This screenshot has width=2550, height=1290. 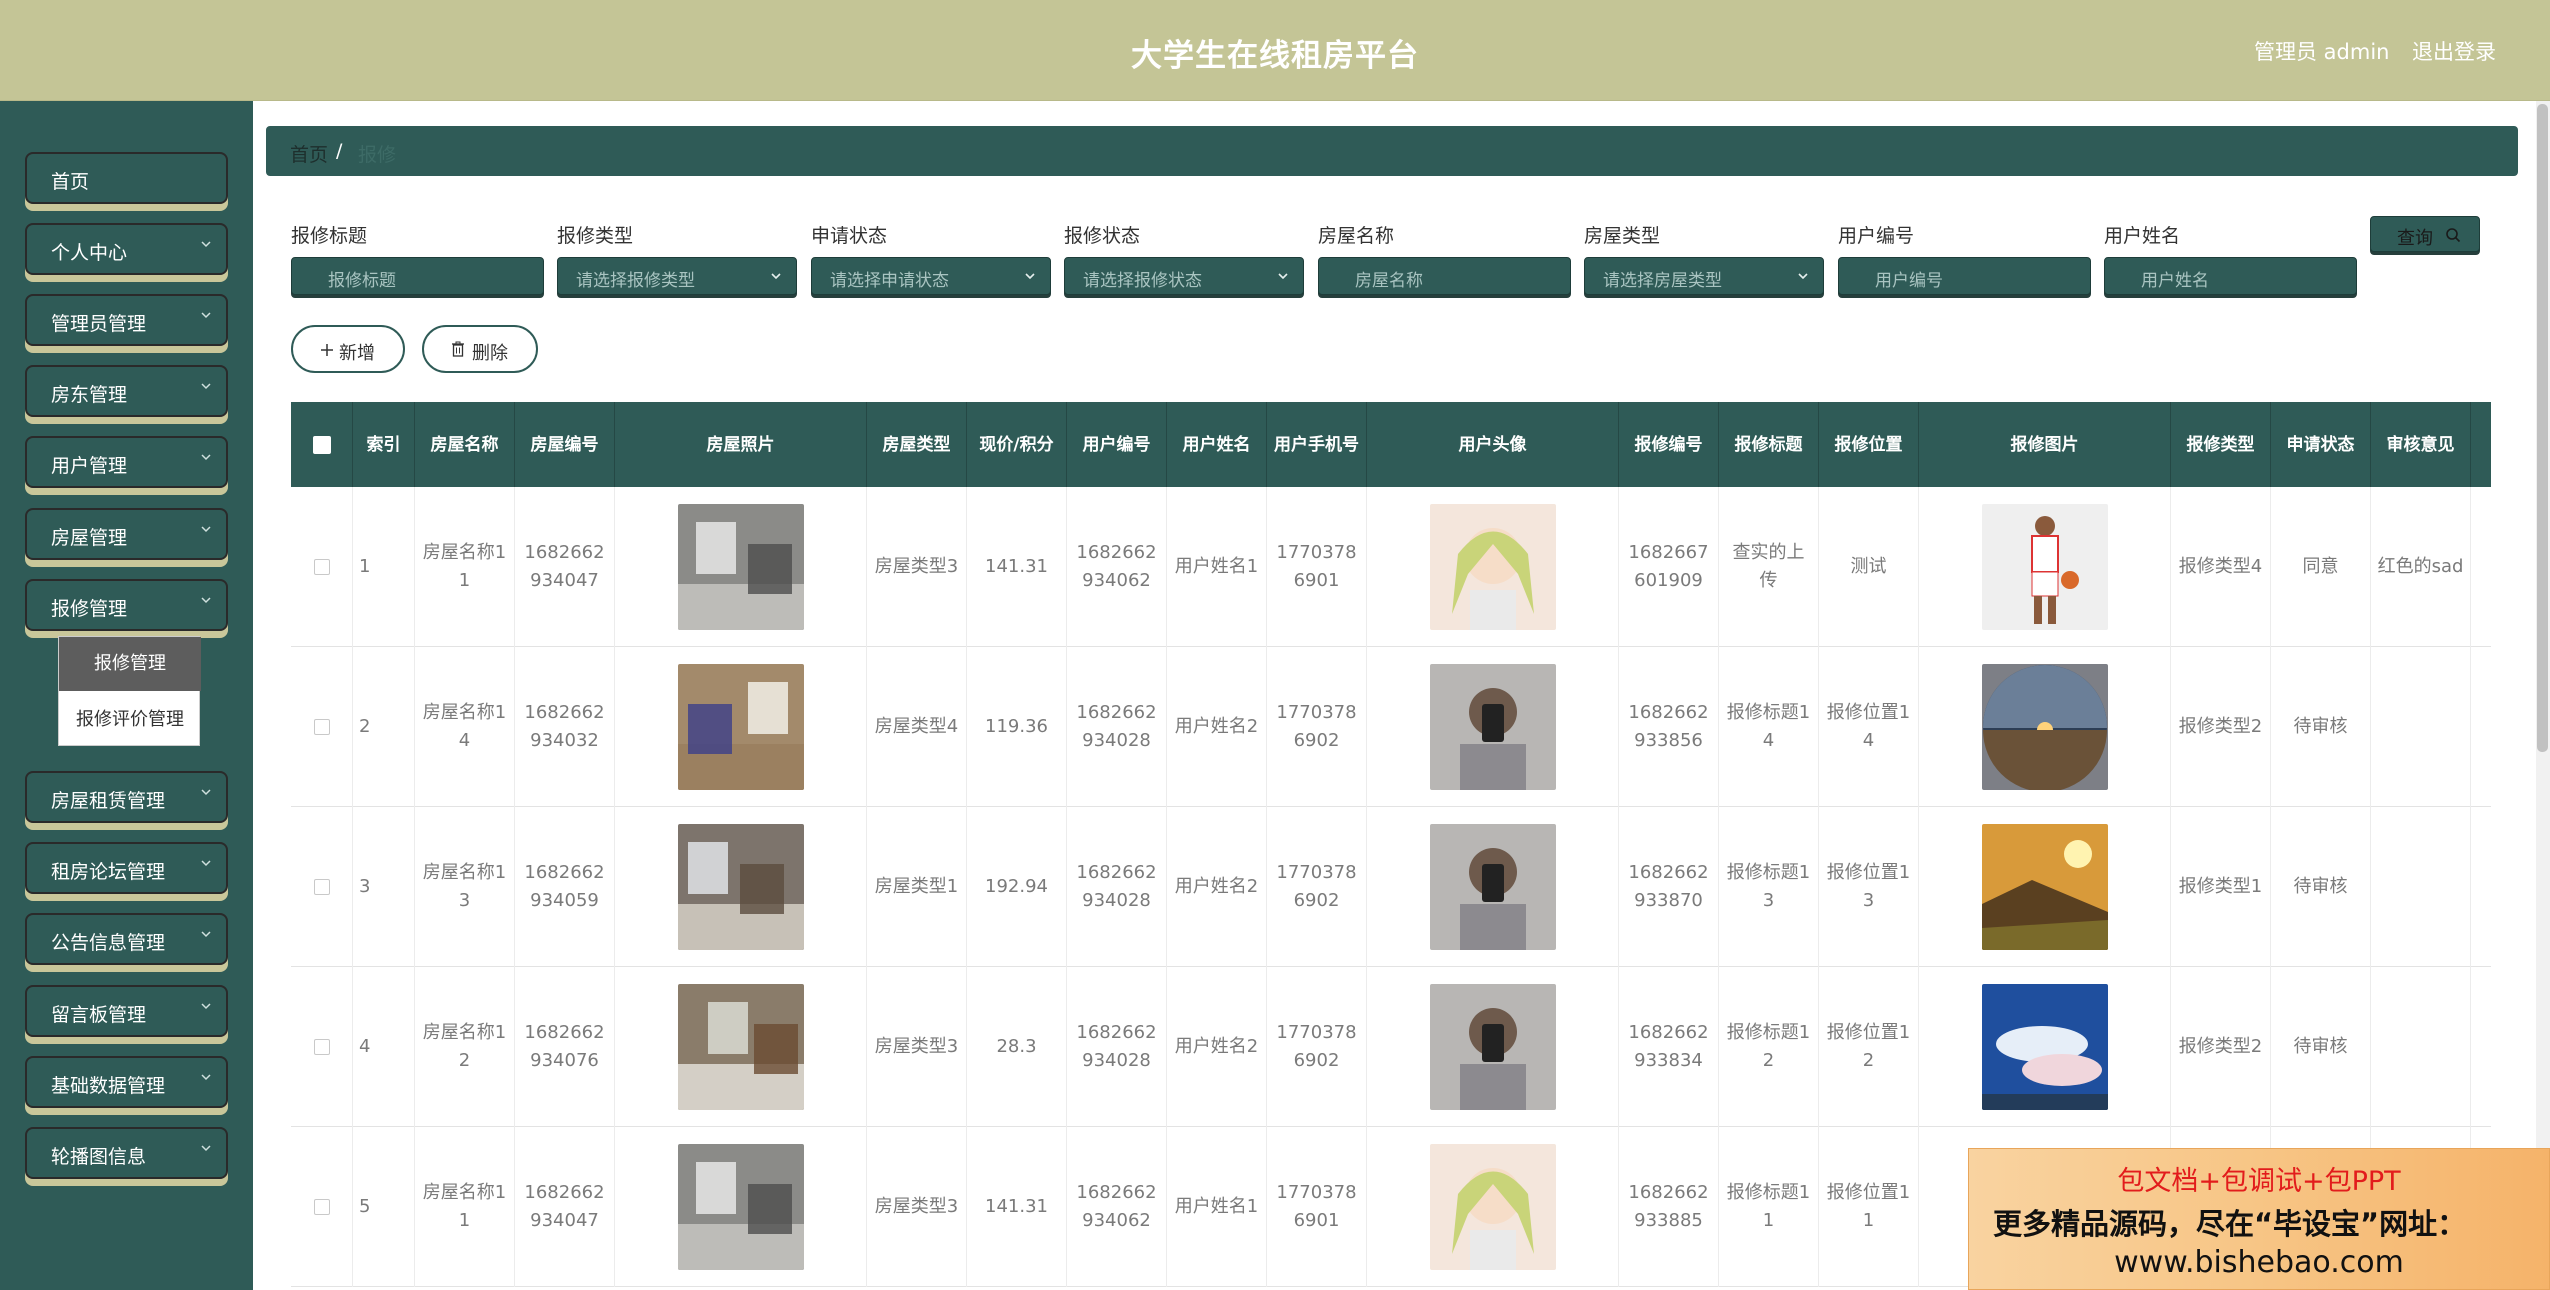 What do you see at coordinates (348, 349) in the screenshot?
I see `add-button: 新增` at bounding box center [348, 349].